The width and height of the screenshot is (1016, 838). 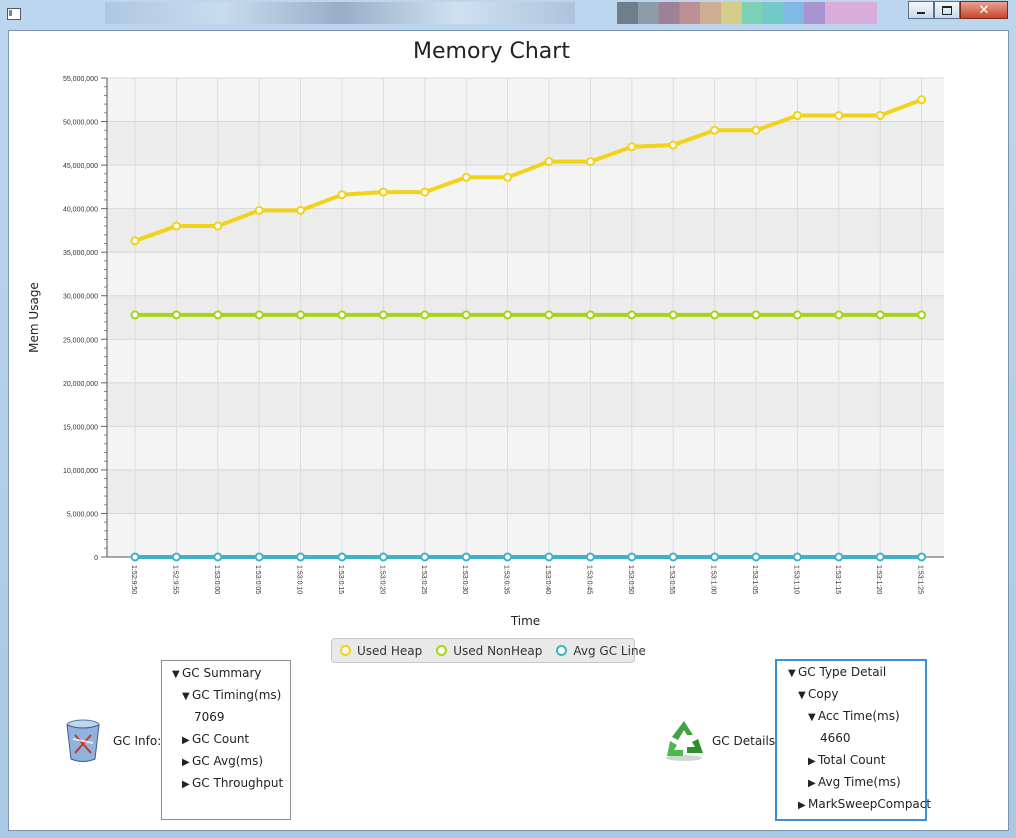 I want to click on tree-item: ▶ Total Count, so click(x=846, y=760).